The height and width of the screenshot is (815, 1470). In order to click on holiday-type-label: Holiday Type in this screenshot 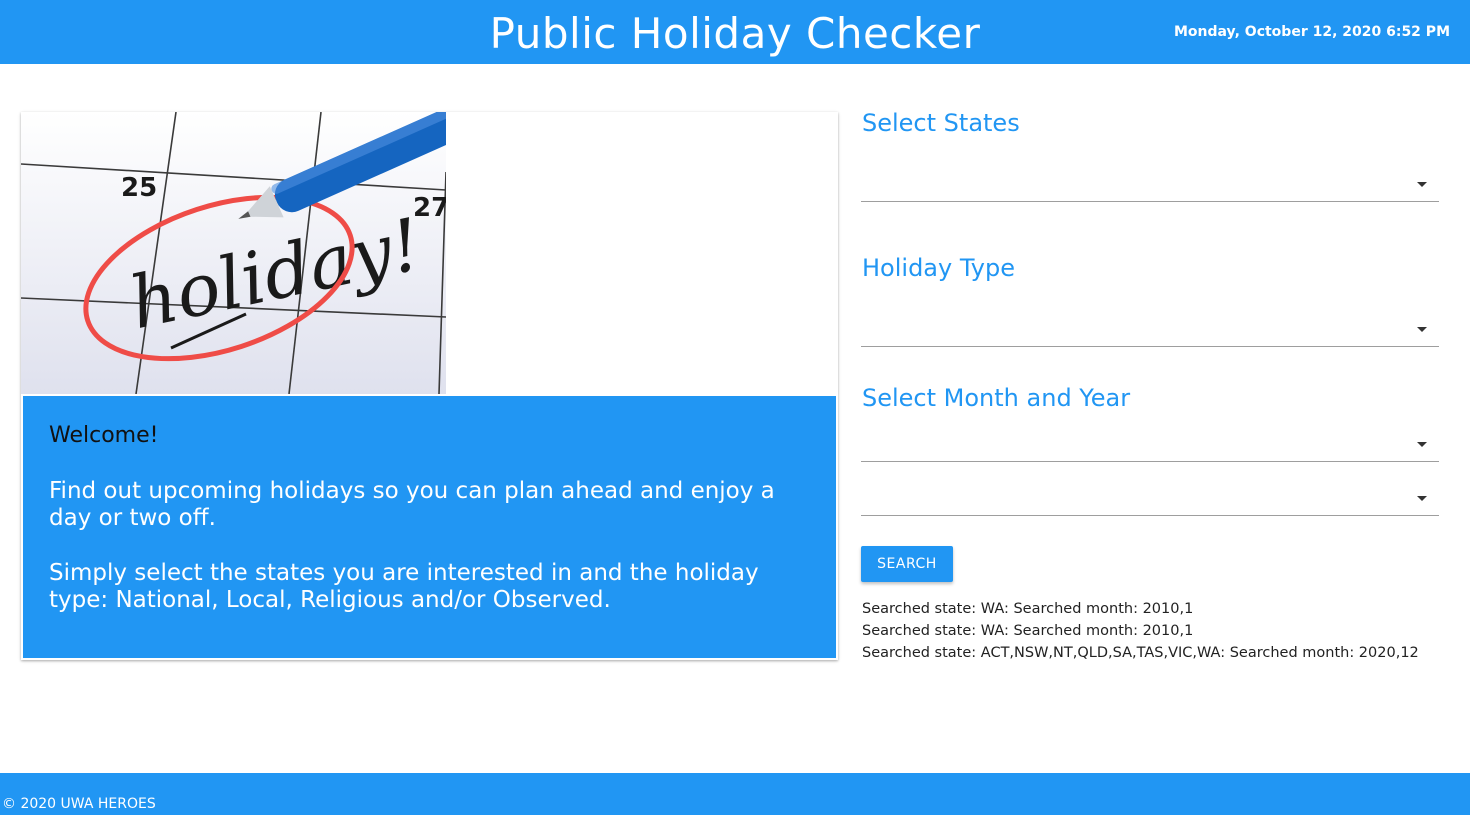, I will do `click(938, 268)`.